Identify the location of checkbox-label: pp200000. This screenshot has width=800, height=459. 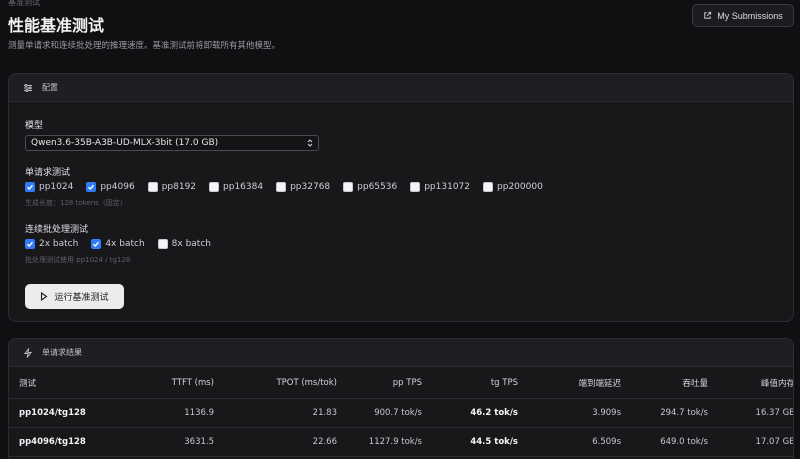
(520, 187).